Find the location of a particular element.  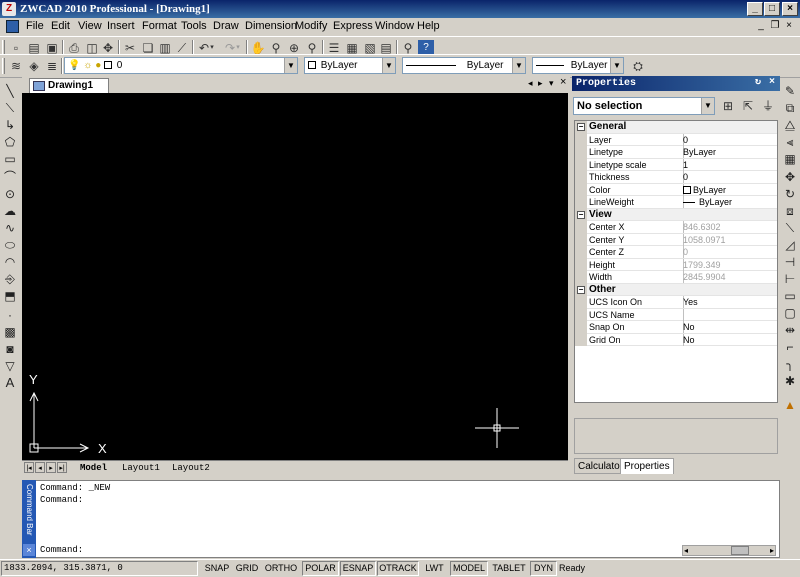

lineweight-dropdown: ByLayer ▼ is located at coordinates (578, 65).